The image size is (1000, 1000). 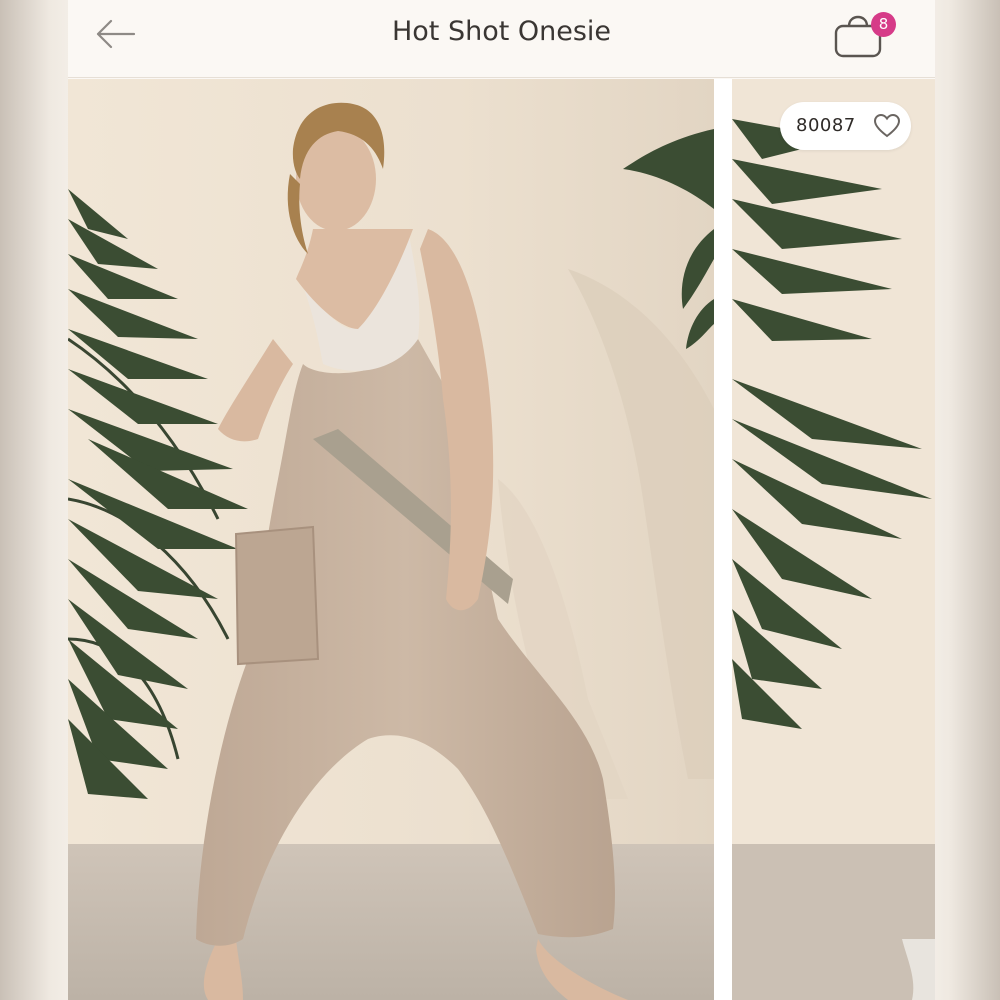 I want to click on back-button, so click(x=116, y=34).